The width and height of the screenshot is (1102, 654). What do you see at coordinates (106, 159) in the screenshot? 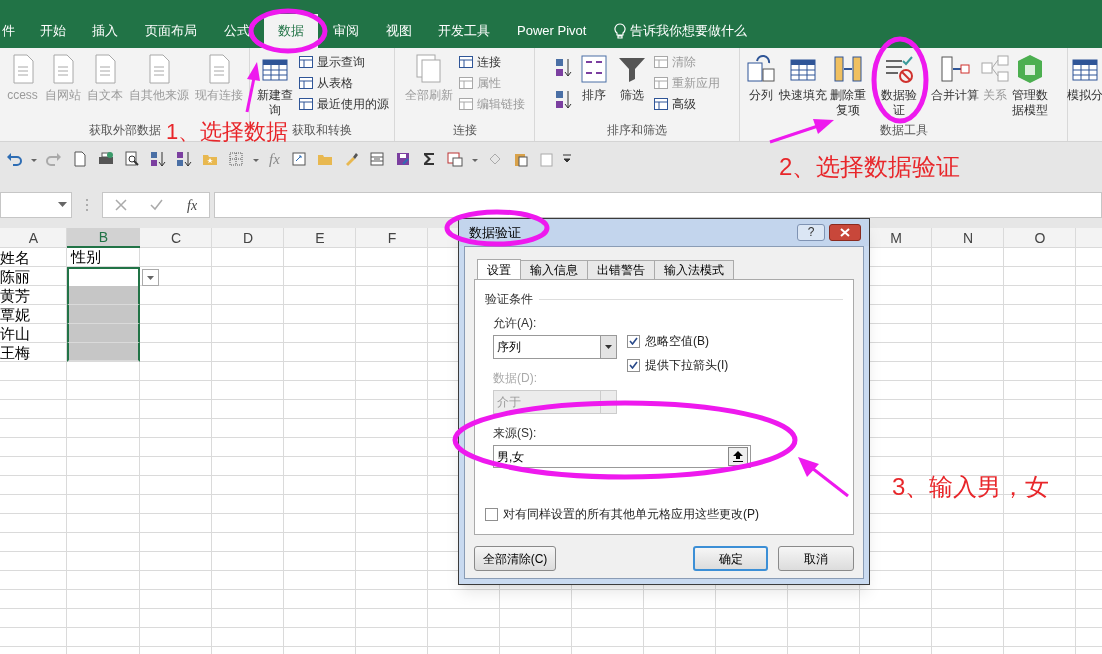
I see `printer-icon` at bounding box center [106, 159].